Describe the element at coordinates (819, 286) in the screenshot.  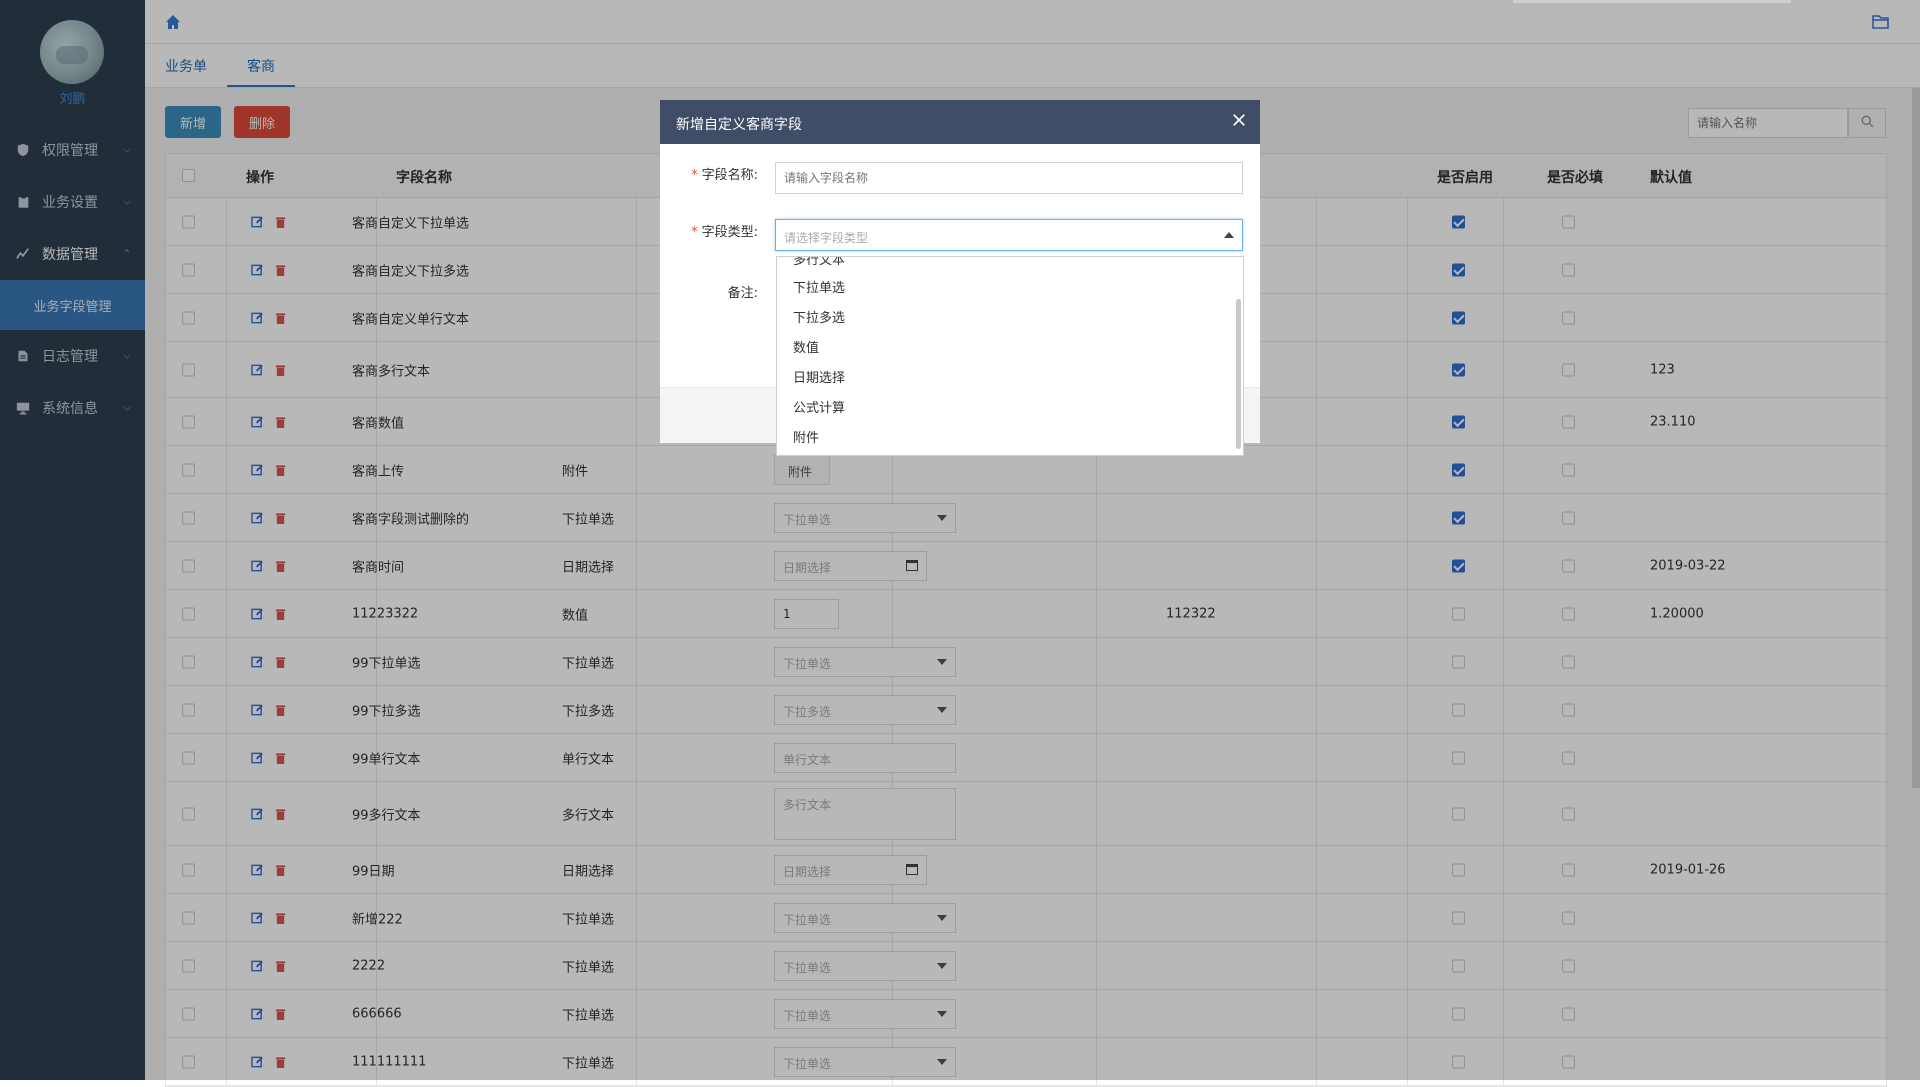
I see `dropdown-option: 下拉单选` at that location.